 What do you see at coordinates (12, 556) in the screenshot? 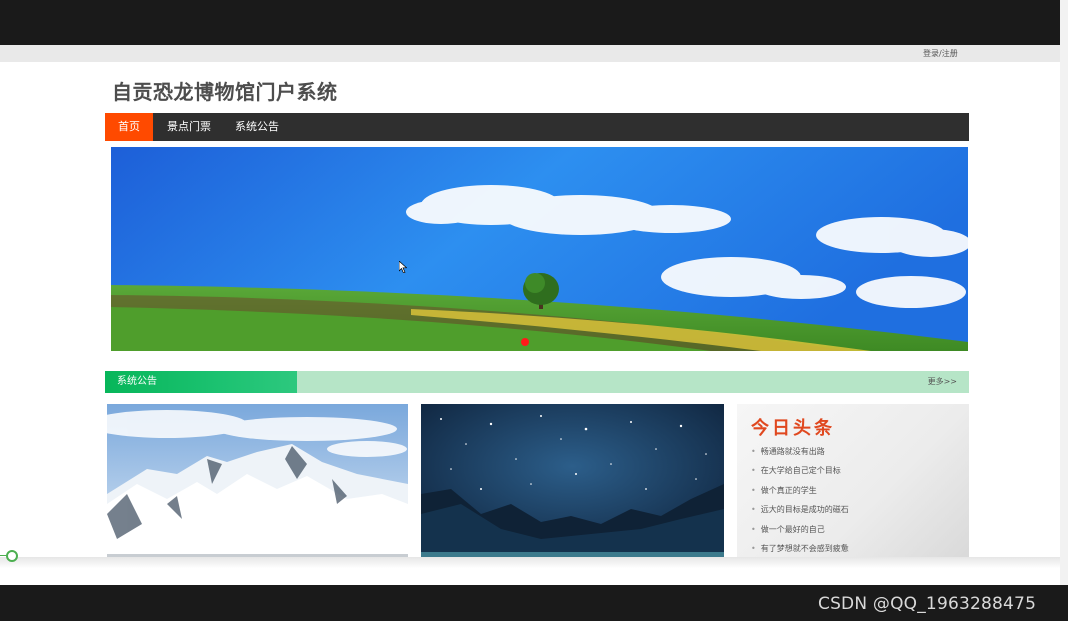
I see `progress-handle-icon` at bounding box center [12, 556].